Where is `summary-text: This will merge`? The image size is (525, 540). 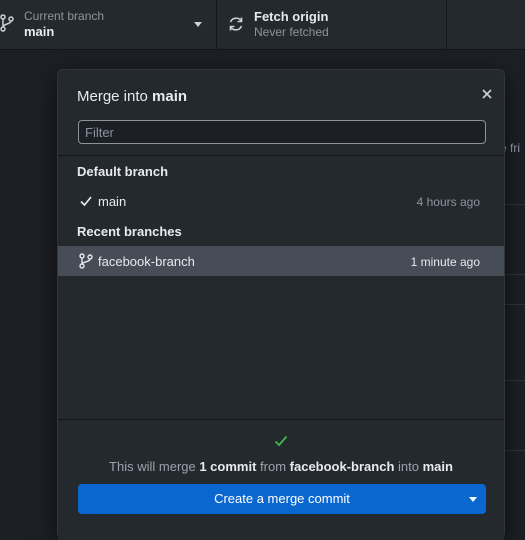 summary-text: This will merge is located at coordinates (154, 466).